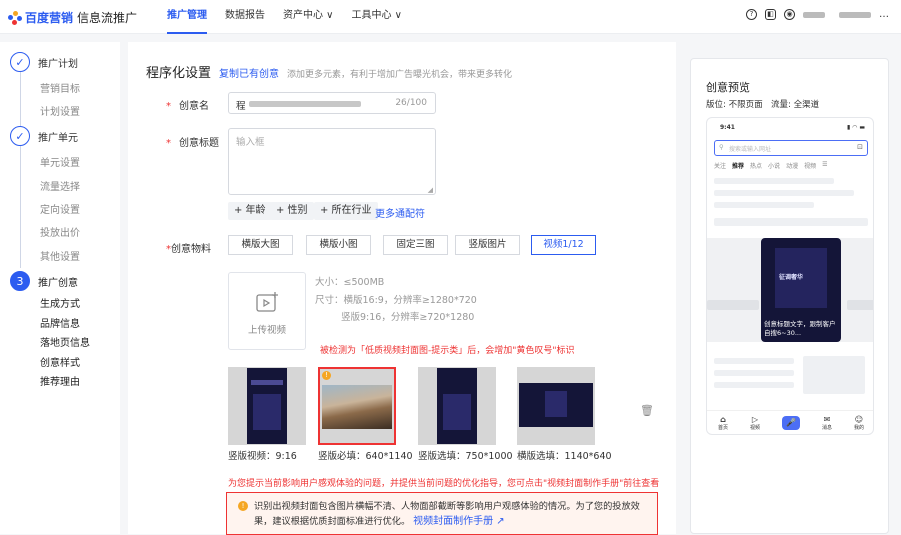 The height and width of the screenshot is (535, 901). I want to click on sub-targeting: 定向设置, so click(60, 208).